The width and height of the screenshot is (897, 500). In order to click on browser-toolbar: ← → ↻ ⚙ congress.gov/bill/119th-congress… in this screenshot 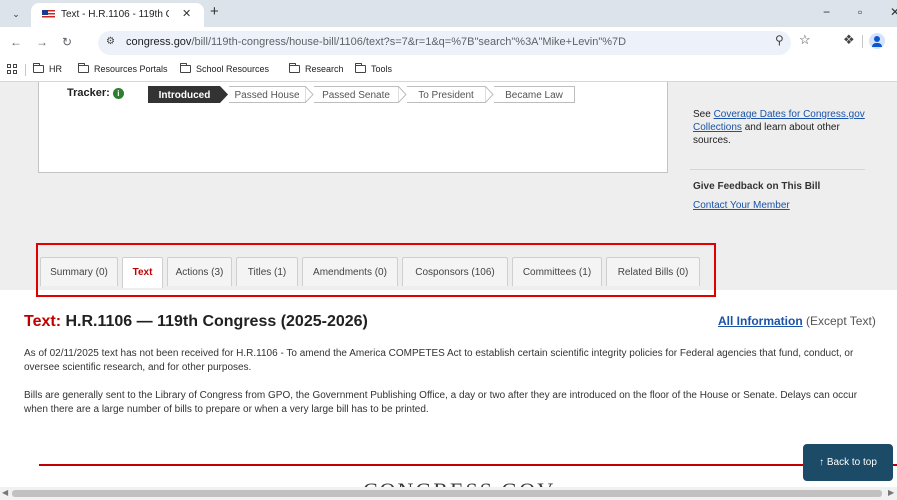, I will do `click(448, 43)`.